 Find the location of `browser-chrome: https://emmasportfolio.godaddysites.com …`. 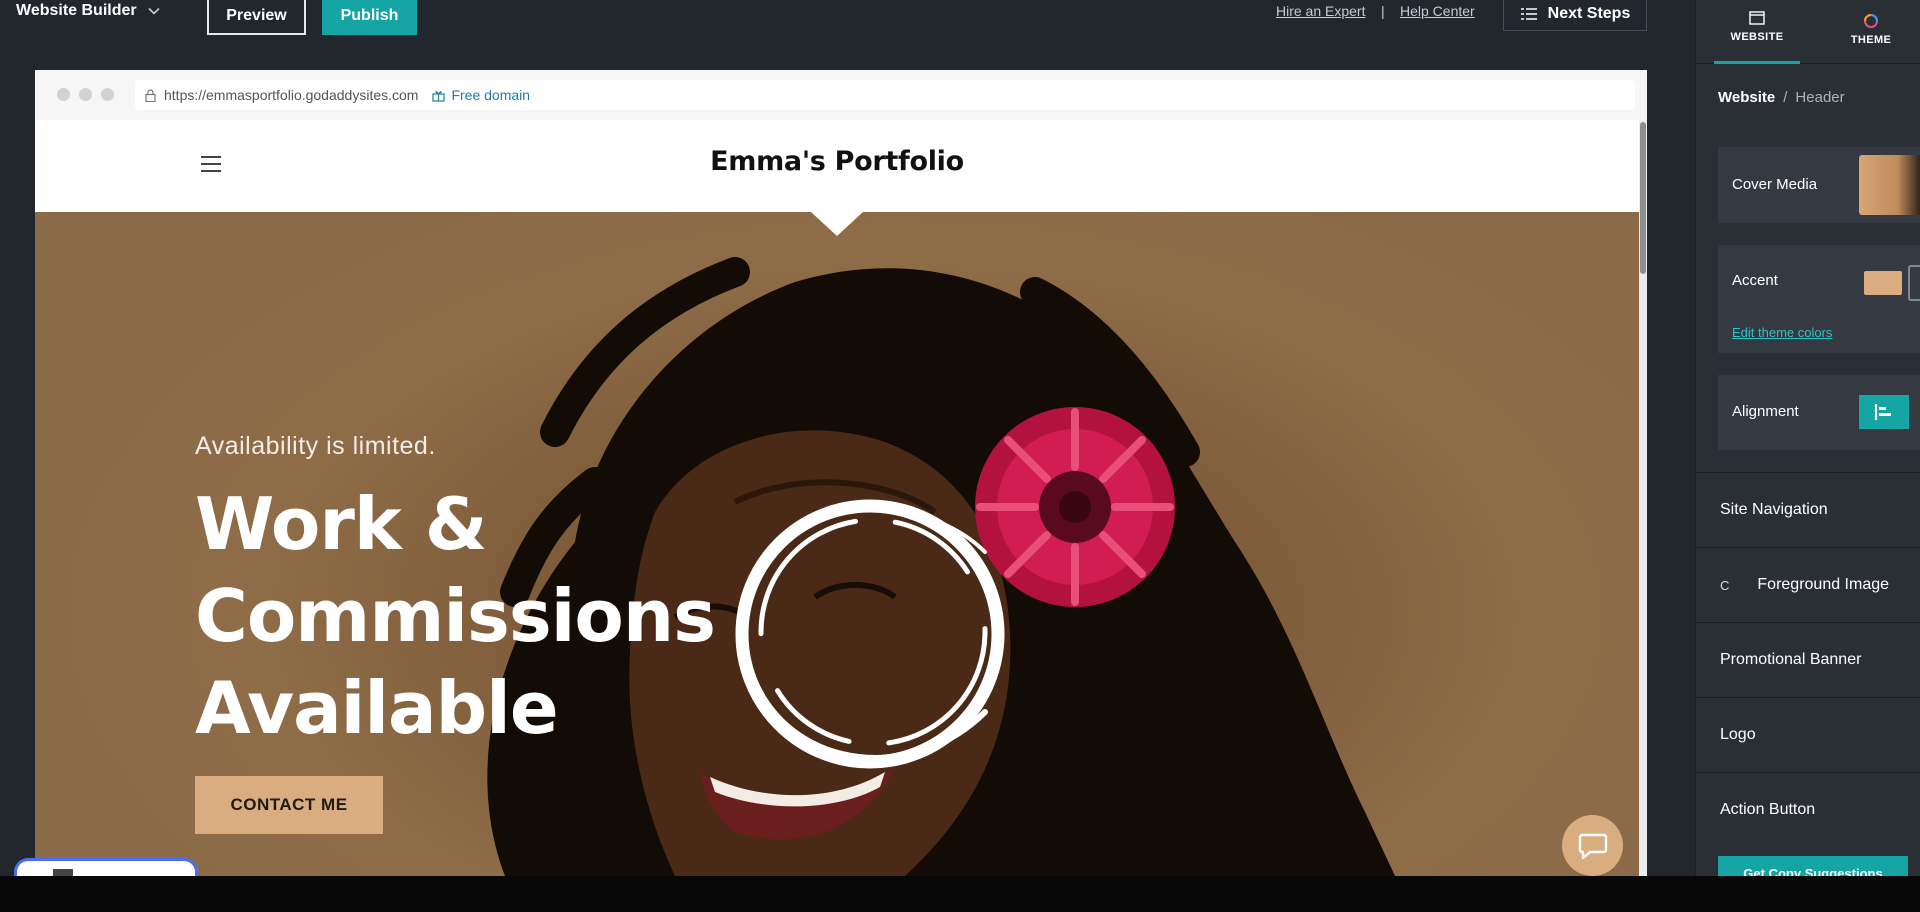

browser-chrome: https://emmasportfolio.godaddysites.com … is located at coordinates (841, 95).